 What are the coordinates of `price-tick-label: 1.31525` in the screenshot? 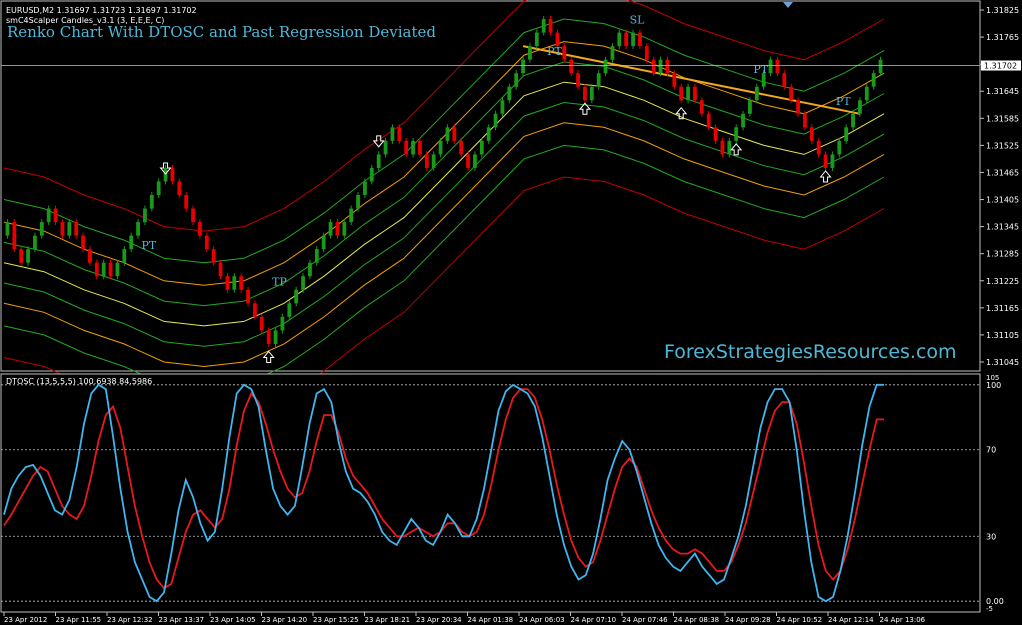 It's located at (1002, 145).